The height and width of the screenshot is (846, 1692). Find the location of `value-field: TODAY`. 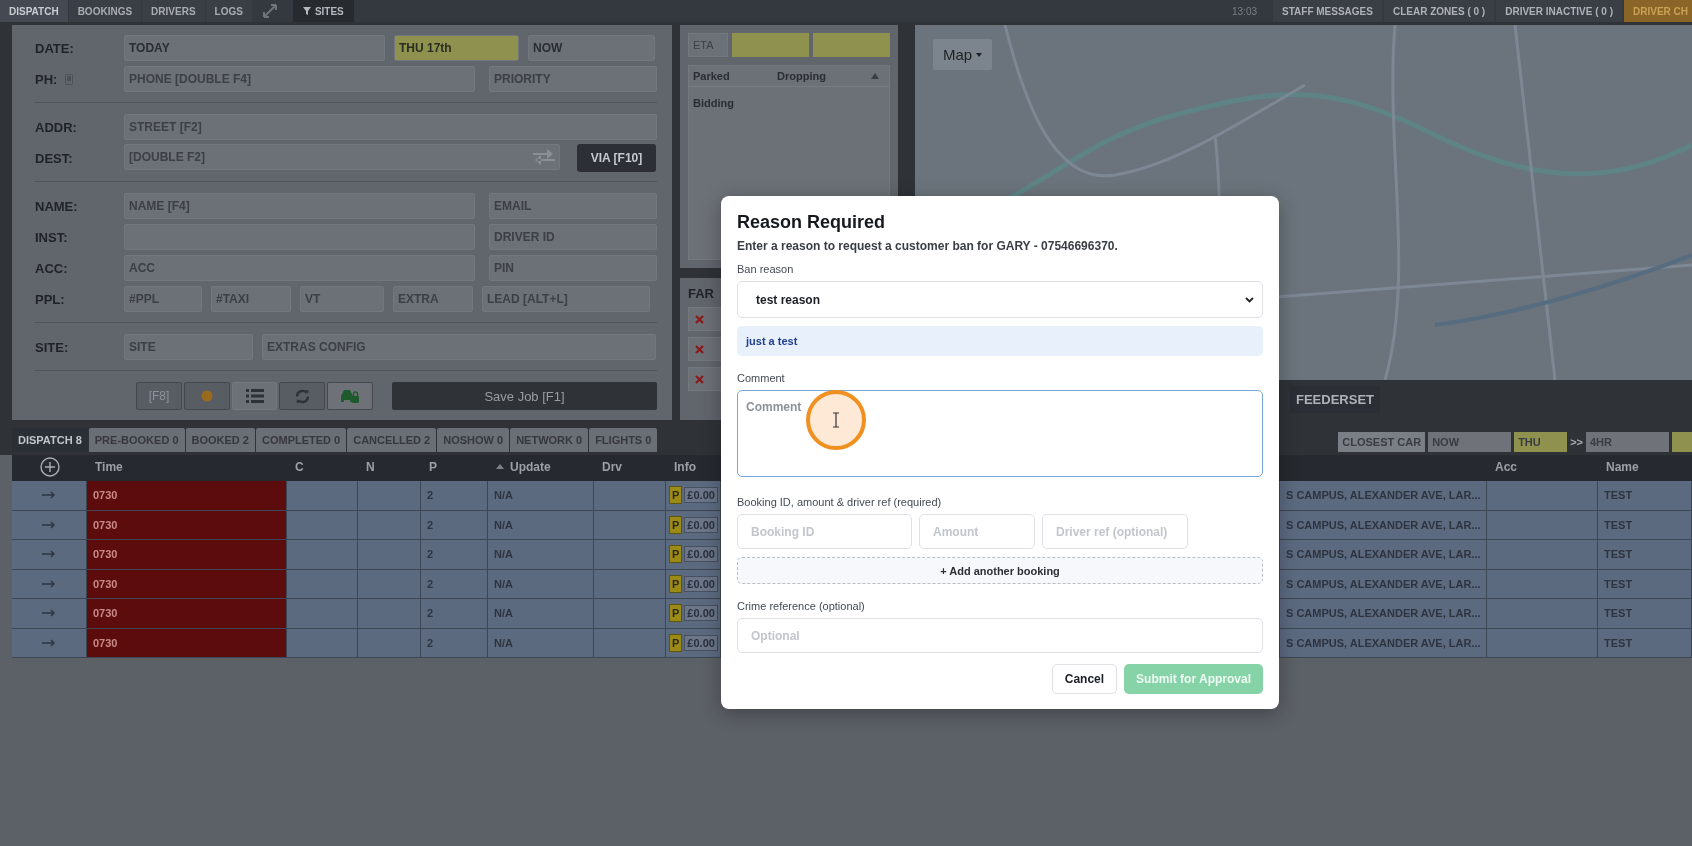

value-field: TODAY is located at coordinates (254, 48).